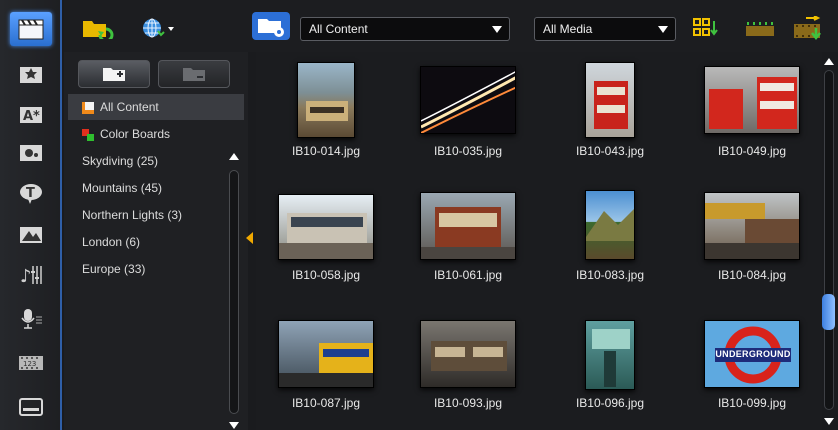 This screenshot has height=430, width=838. I want to click on import-media-button, so click(99, 28).